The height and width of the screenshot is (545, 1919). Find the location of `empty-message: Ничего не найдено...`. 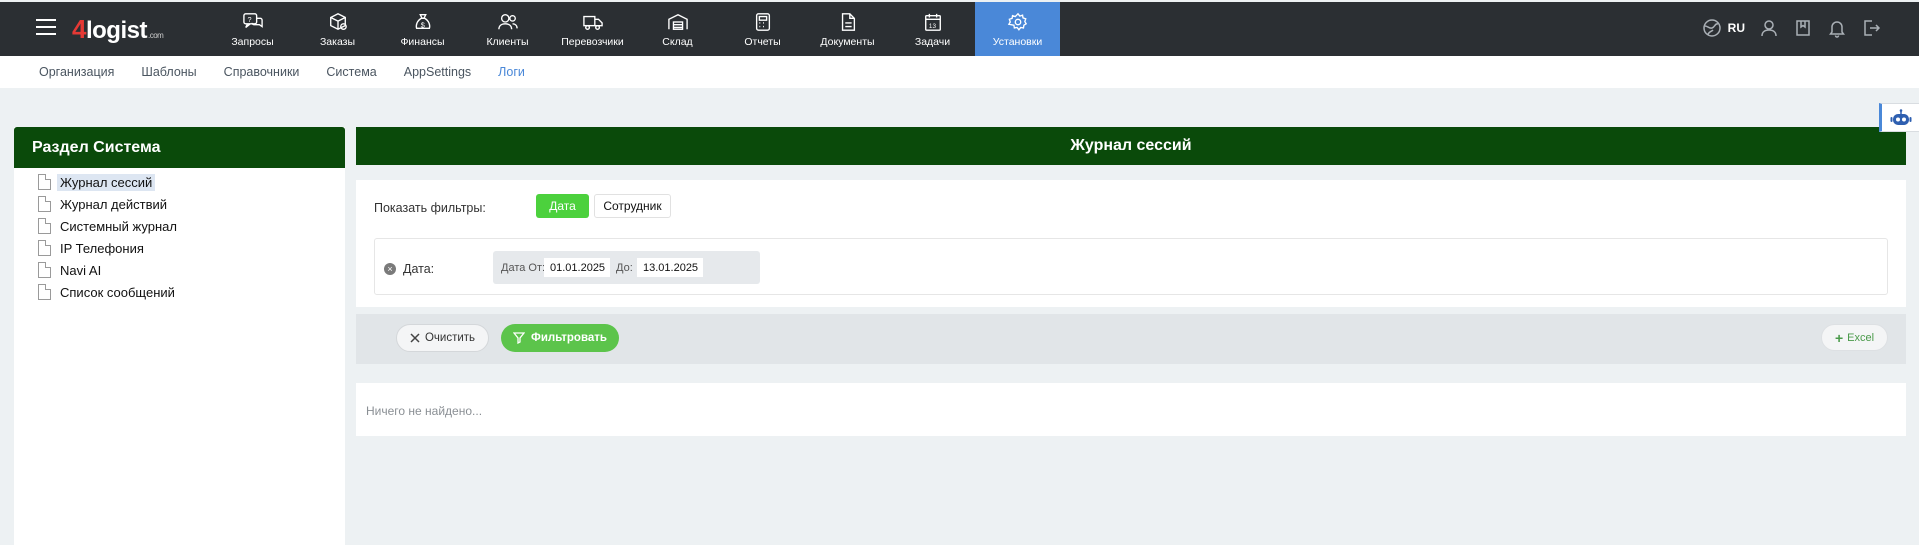

empty-message: Ничего не найдено... is located at coordinates (424, 411).